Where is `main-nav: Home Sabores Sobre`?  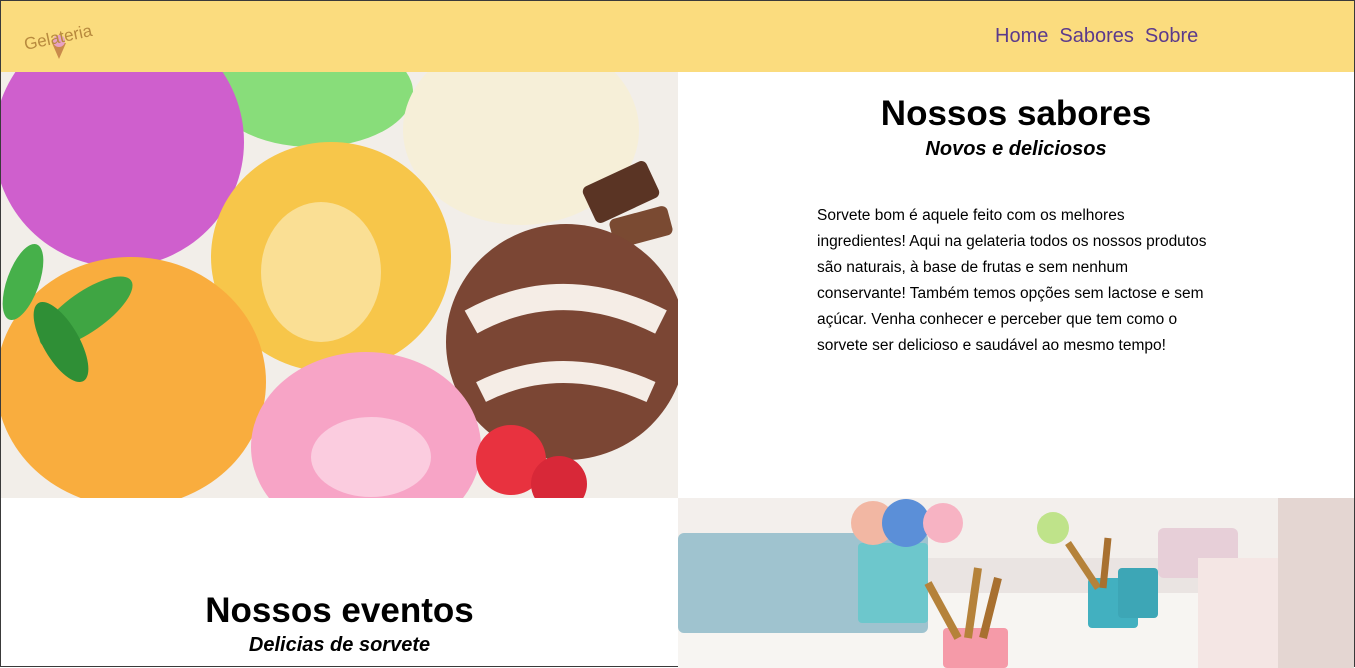
main-nav: Home Sabores Sobre is located at coordinates (1096, 36).